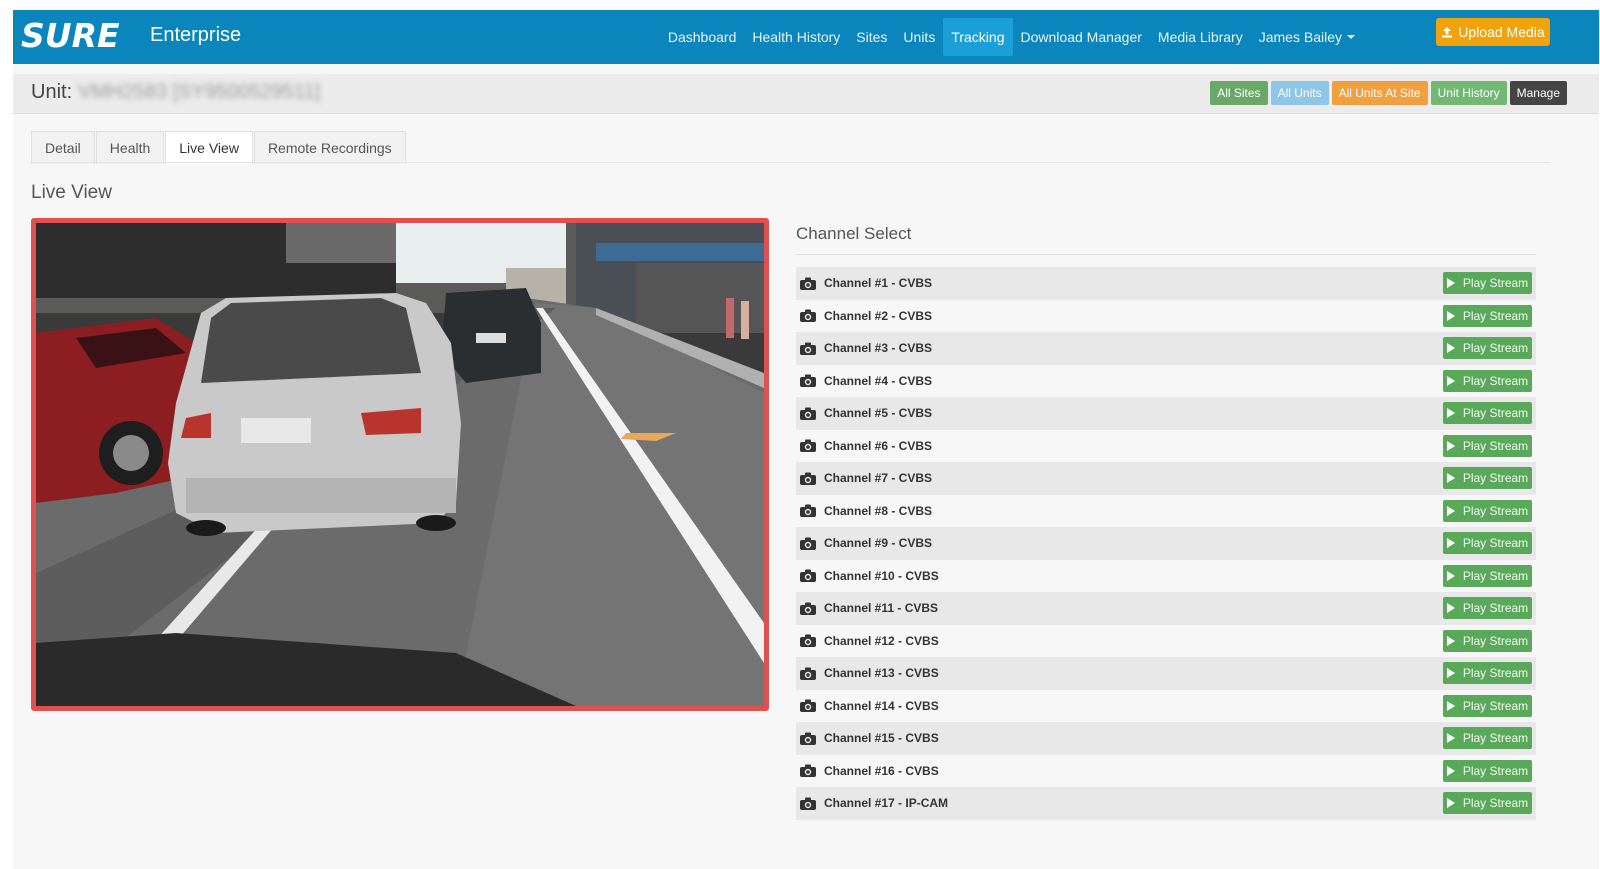 Image resolution: width=1600 pixels, height=869 pixels. What do you see at coordinates (869, 706) in the screenshot?
I see `channel-info: Channel #14 - CVBS` at bounding box center [869, 706].